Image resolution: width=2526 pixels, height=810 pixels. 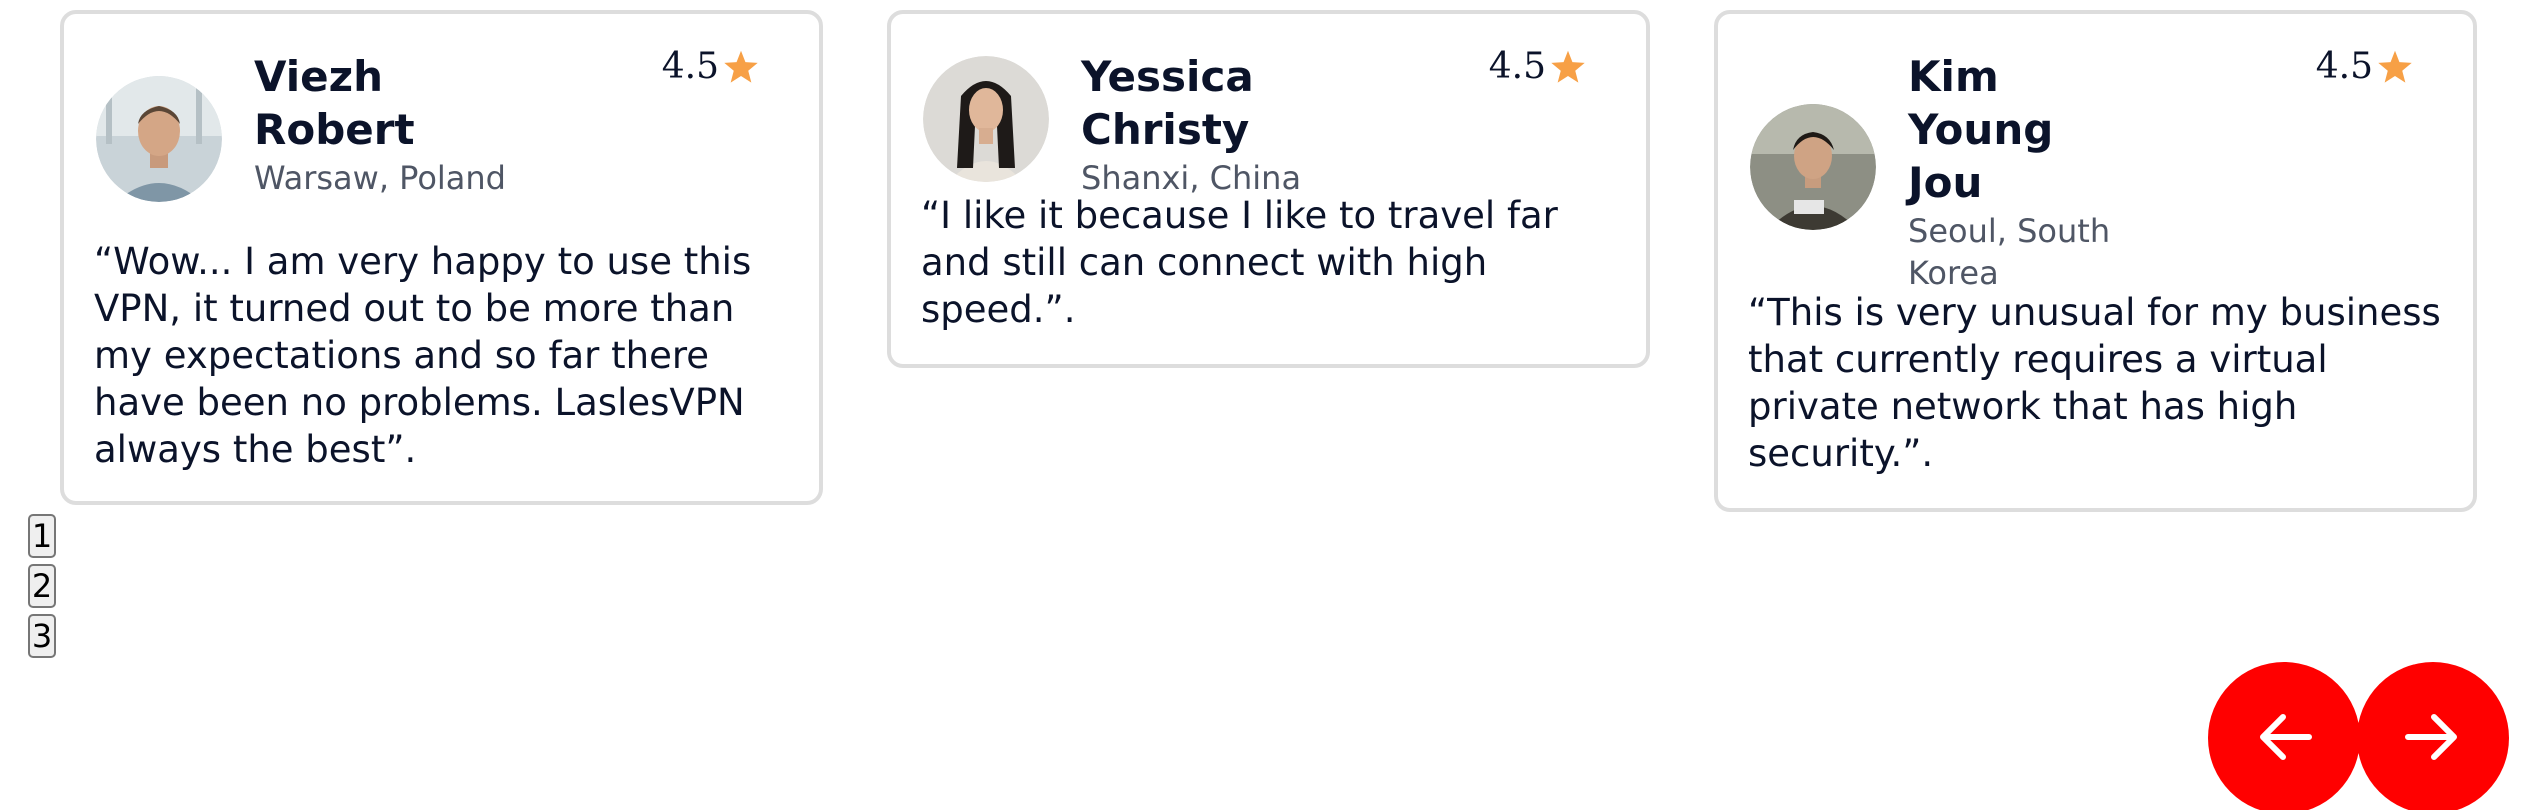 I want to click on arrow-right-icon, so click(x=2433, y=738).